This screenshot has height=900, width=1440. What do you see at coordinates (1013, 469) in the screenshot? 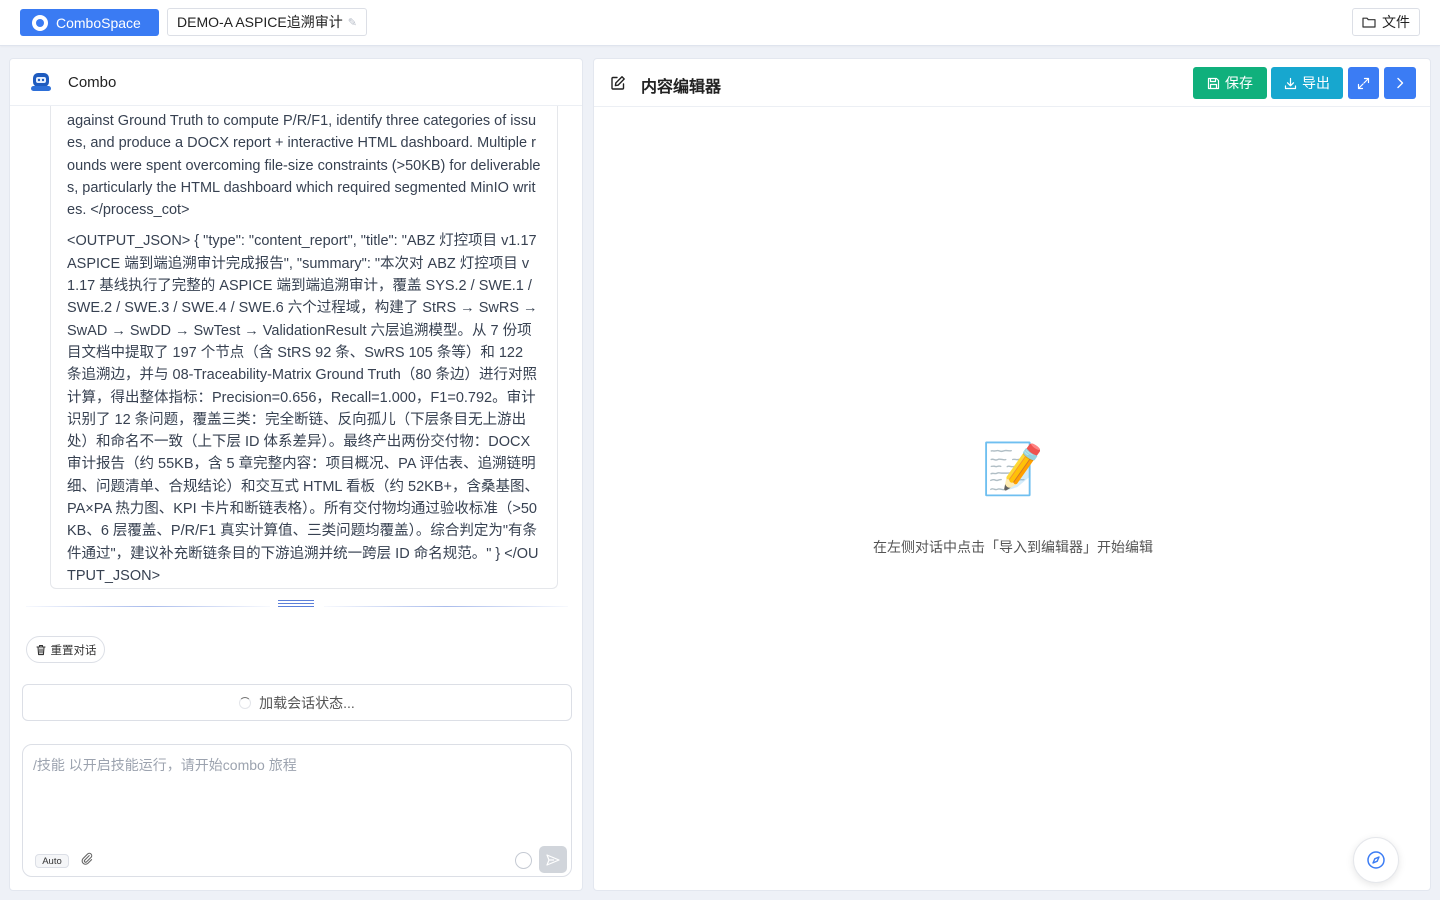
I see `memo-icon: 📝` at bounding box center [1013, 469].